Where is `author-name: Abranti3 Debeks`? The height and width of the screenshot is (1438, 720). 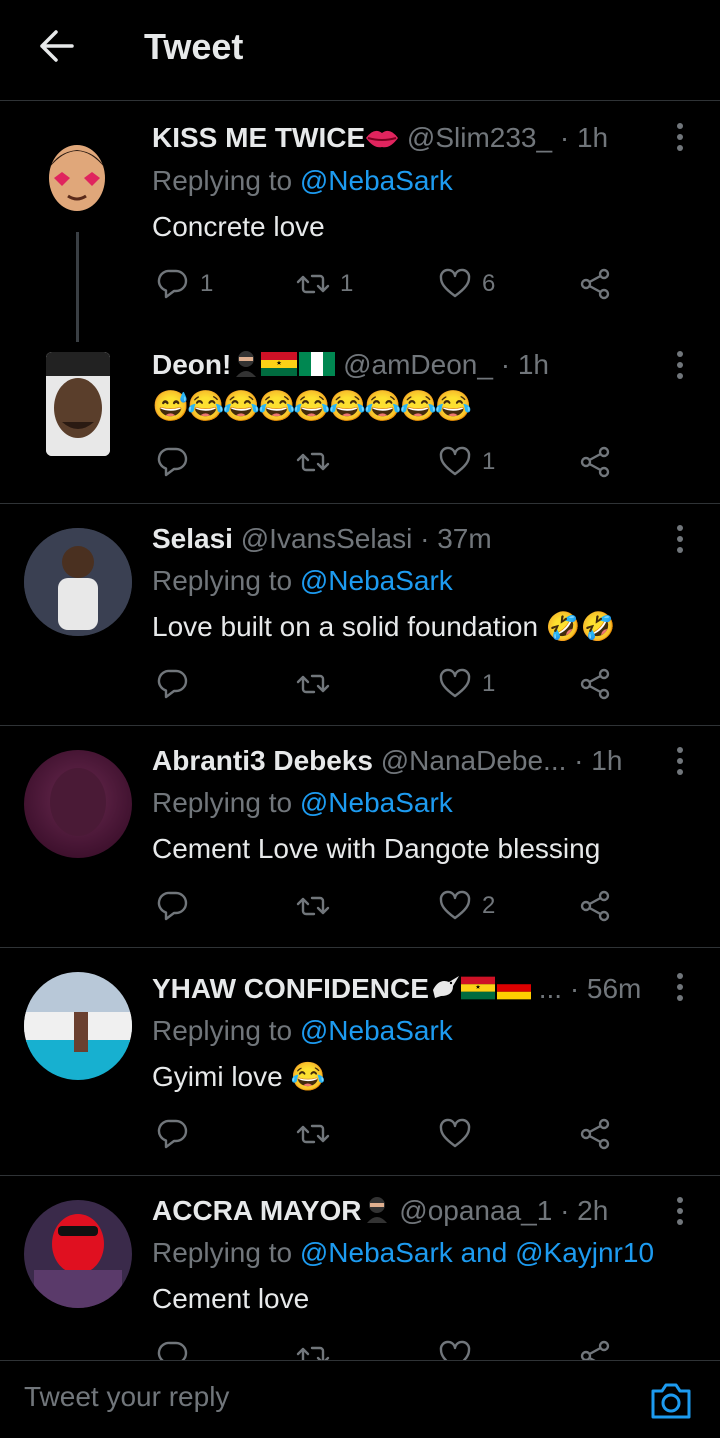
author-name: Abranti3 Debeks is located at coordinates (262, 760).